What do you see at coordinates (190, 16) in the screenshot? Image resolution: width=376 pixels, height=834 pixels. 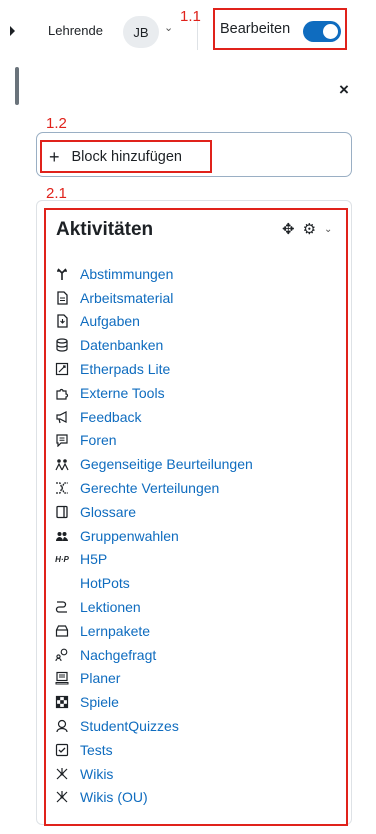 I see `annotation-label-1-1: 1.1` at bounding box center [190, 16].